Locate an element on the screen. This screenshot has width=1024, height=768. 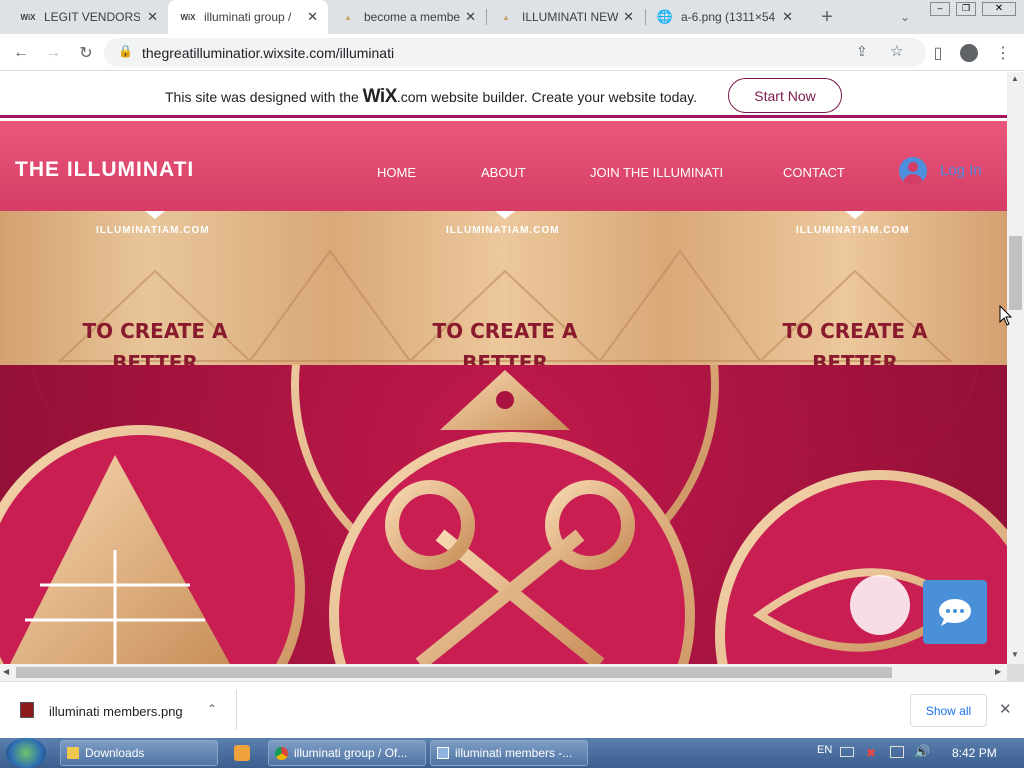
chevron-up-icon: ⌃ is located at coordinates (212, 709).